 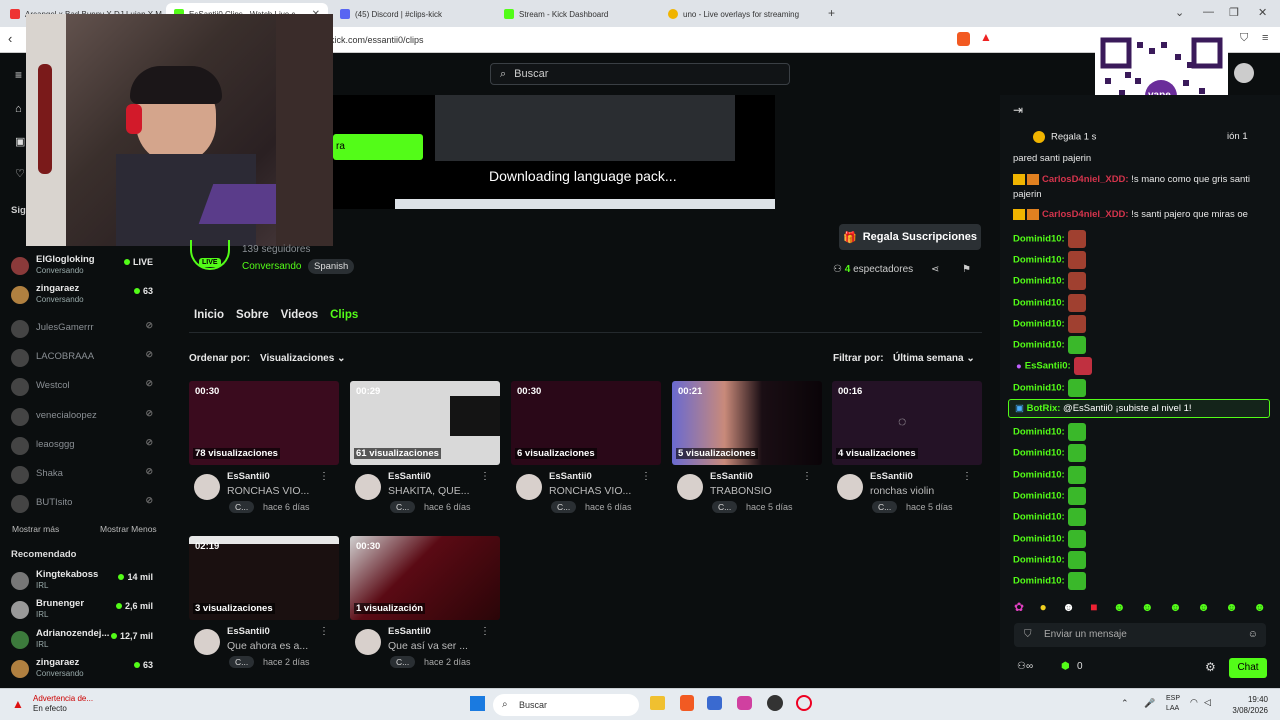 What do you see at coordinates (18, 109) in the screenshot?
I see `home-icon: ⌂` at bounding box center [18, 109].